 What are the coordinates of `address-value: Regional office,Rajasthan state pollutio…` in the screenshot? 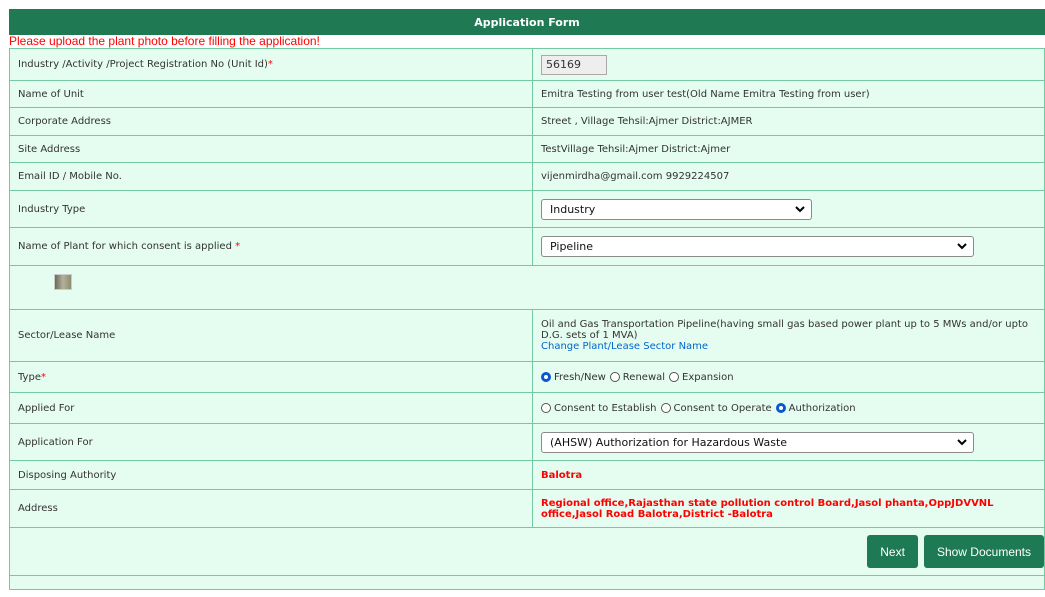 It's located at (788, 508).